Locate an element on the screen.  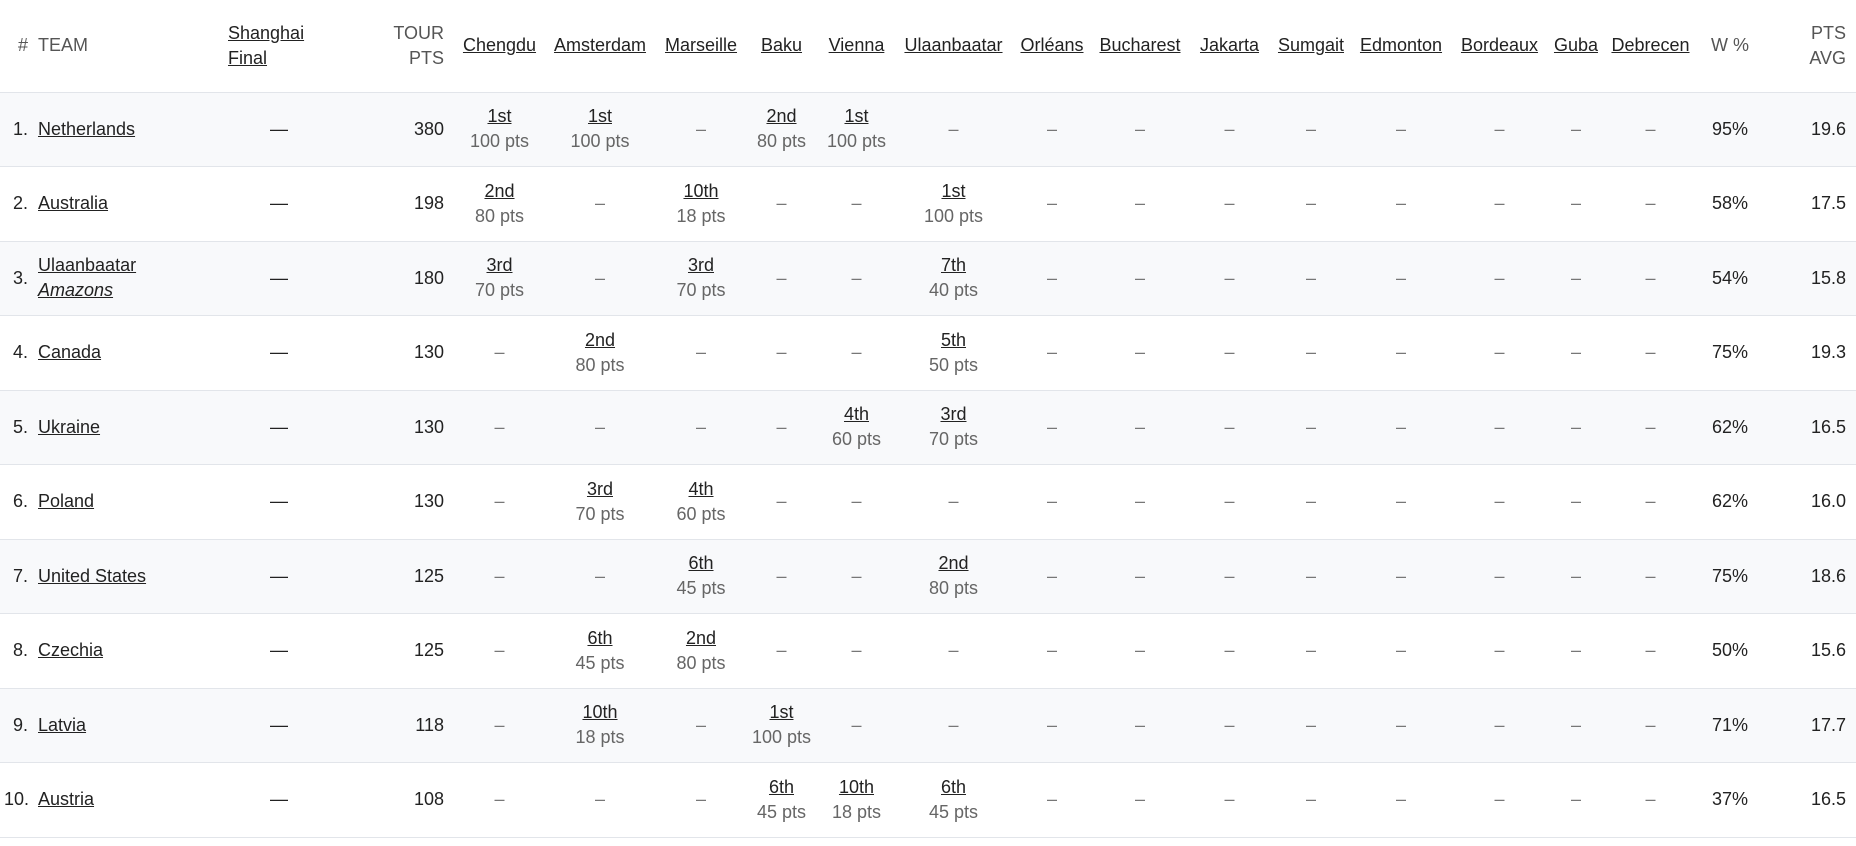
header-event-label: Amsterdam is located at coordinates (600, 45).